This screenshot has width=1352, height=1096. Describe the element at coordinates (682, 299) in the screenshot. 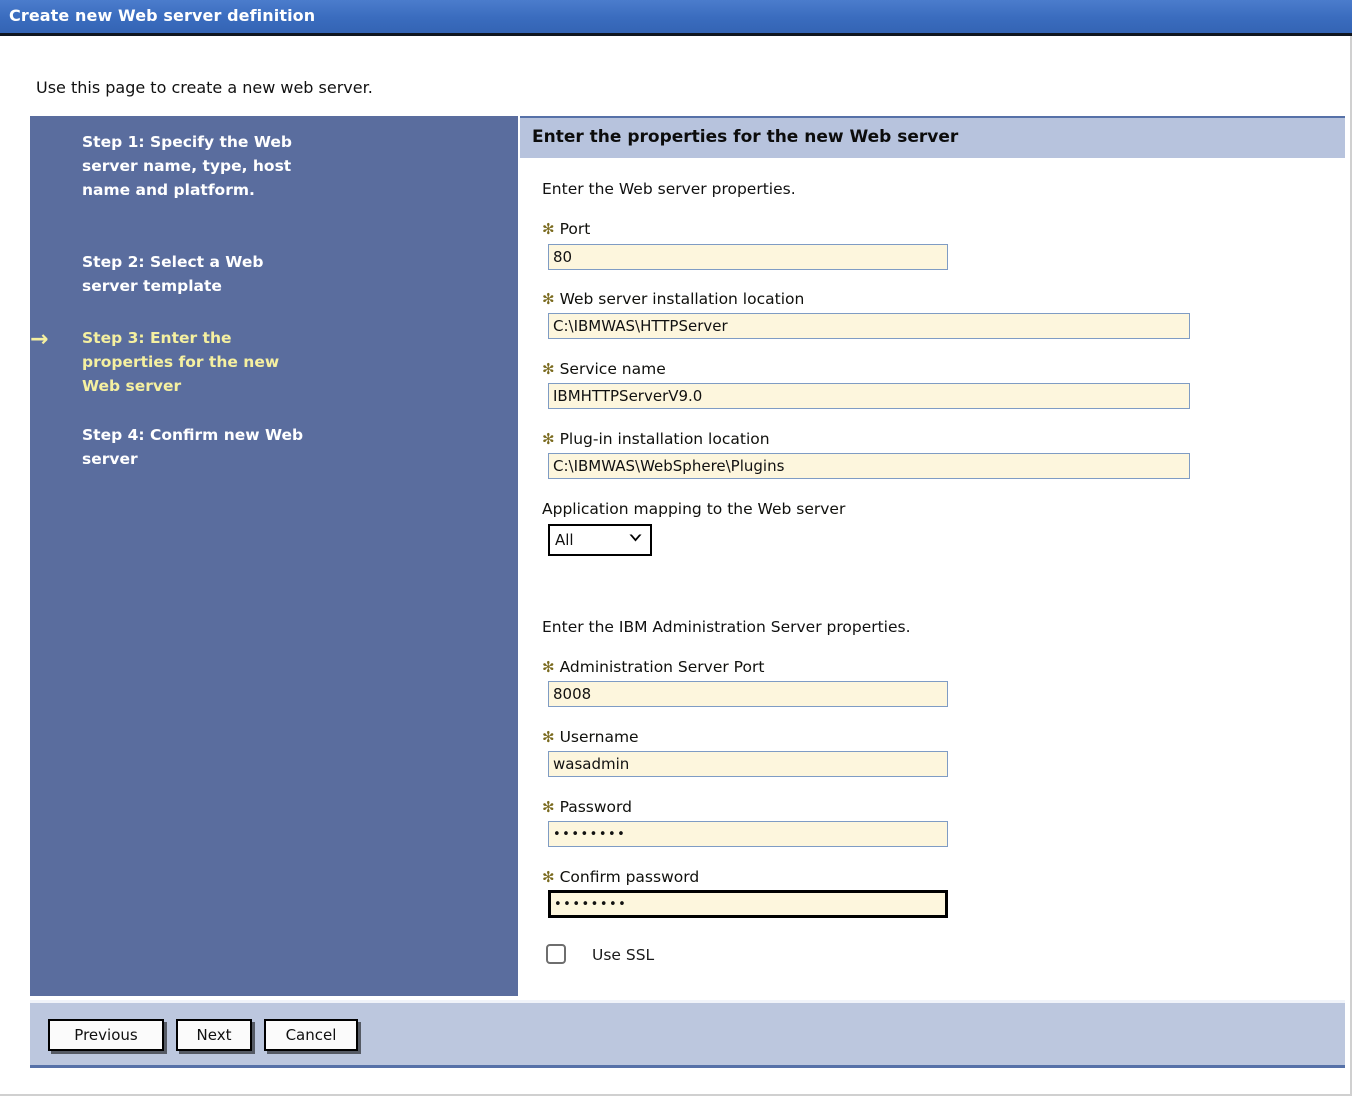

I see `webserver-install-location-label-text: Web server installation location` at that location.